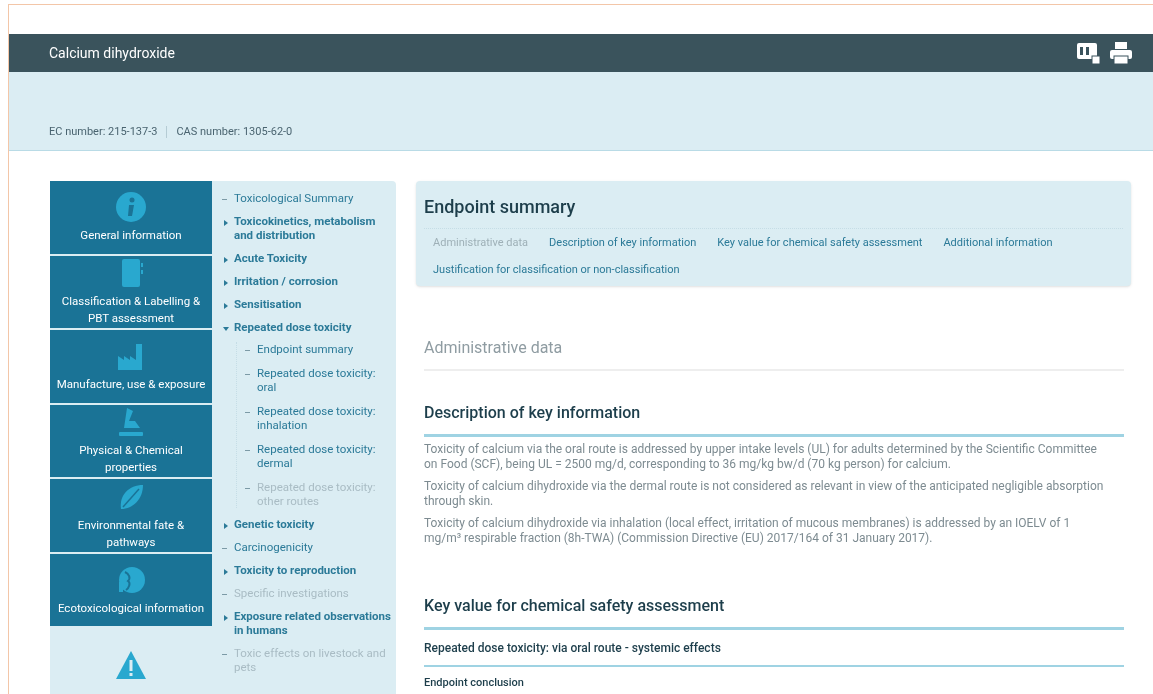 Image resolution: width=1153 pixels, height=694 pixels. Describe the element at coordinates (131, 366) in the screenshot. I see `section-tile: Manufacture, use & exposure` at that location.